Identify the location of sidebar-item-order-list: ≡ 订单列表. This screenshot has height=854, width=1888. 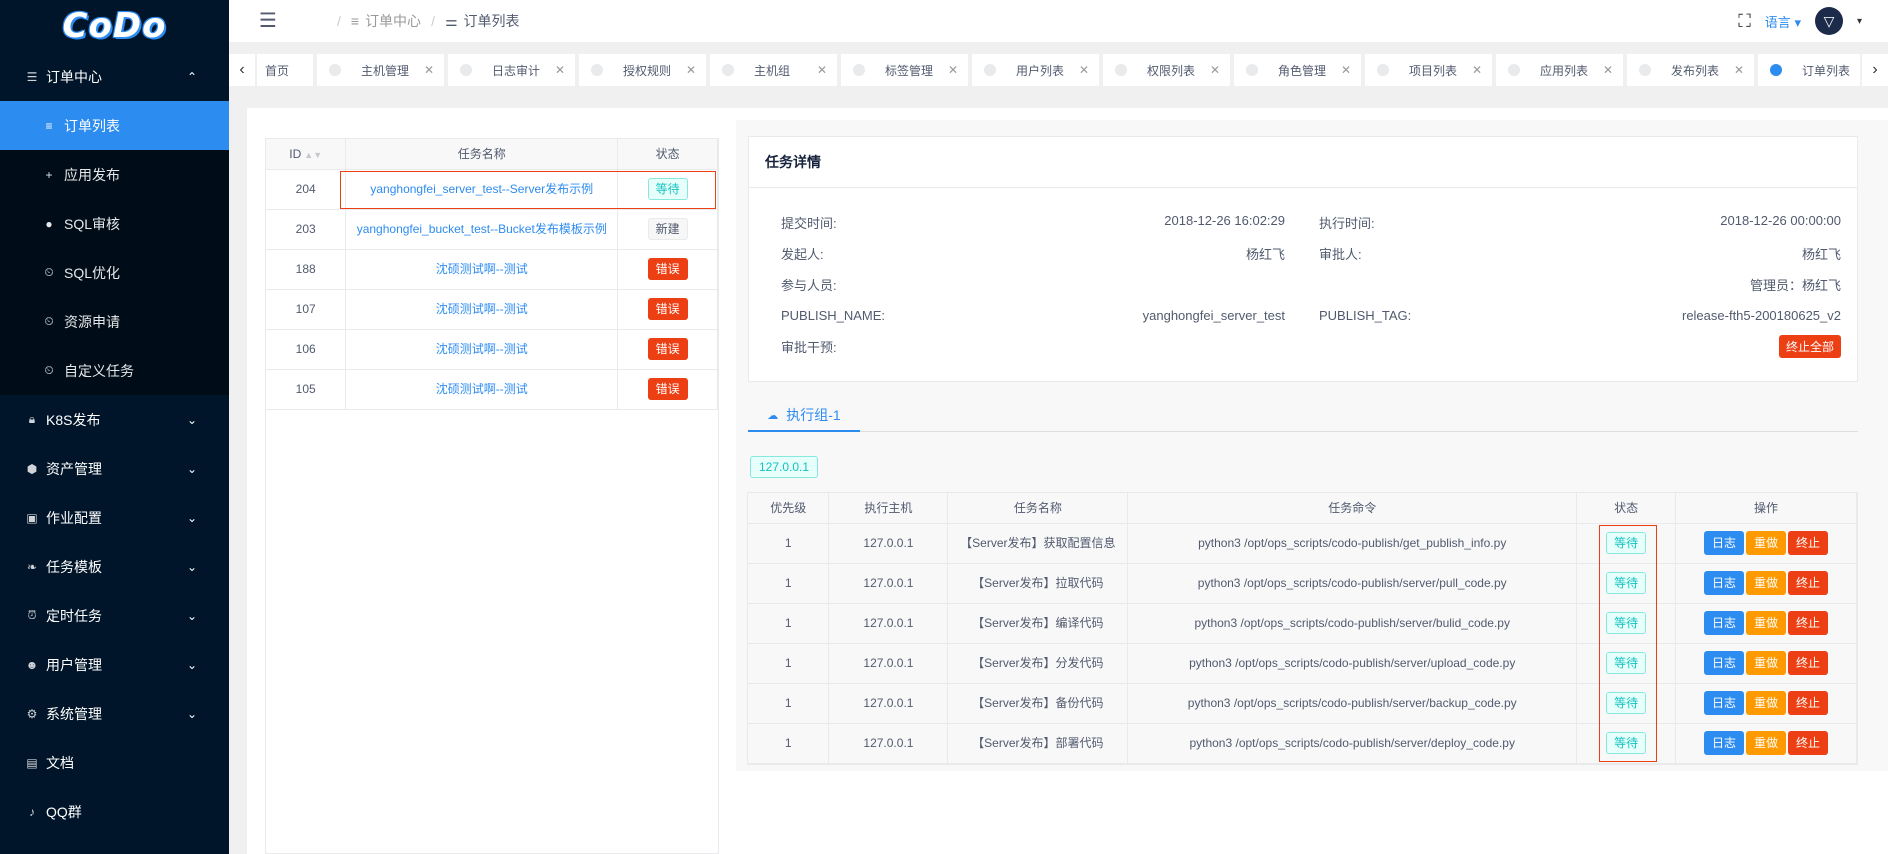
(114, 125).